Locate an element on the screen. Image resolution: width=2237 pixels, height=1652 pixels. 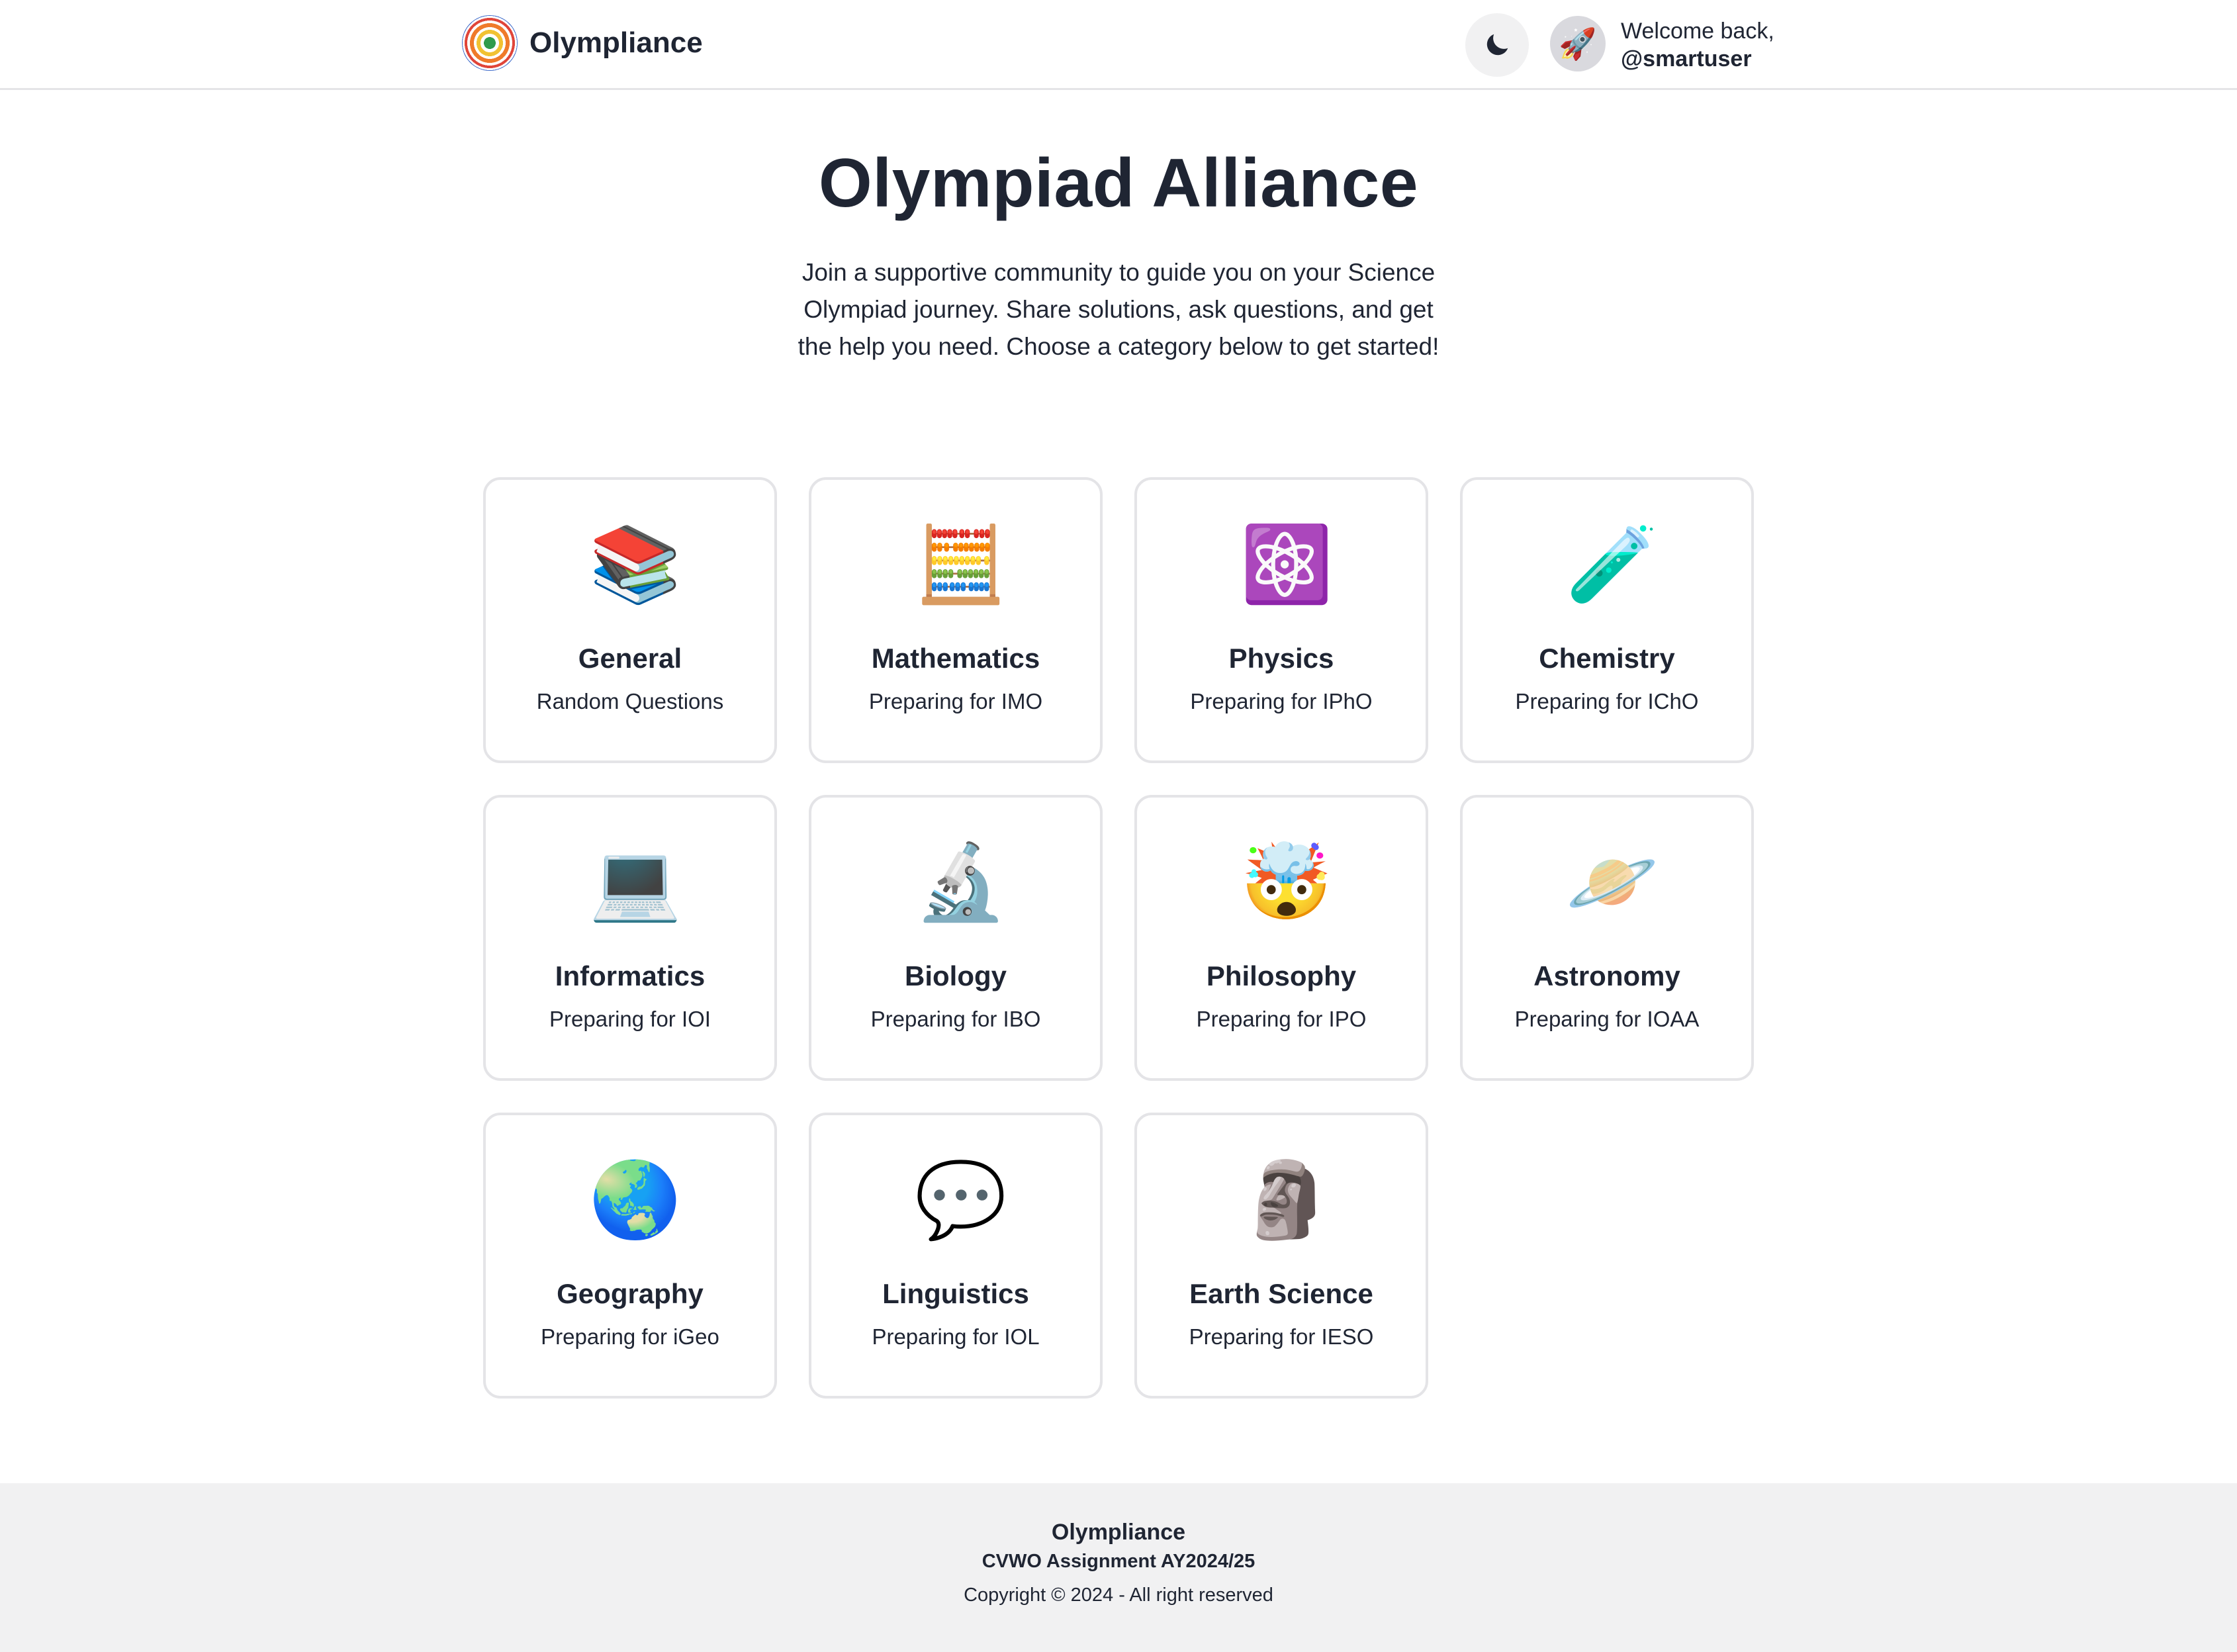
microscope-icon: 🔬 is located at coordinates (961, 882).